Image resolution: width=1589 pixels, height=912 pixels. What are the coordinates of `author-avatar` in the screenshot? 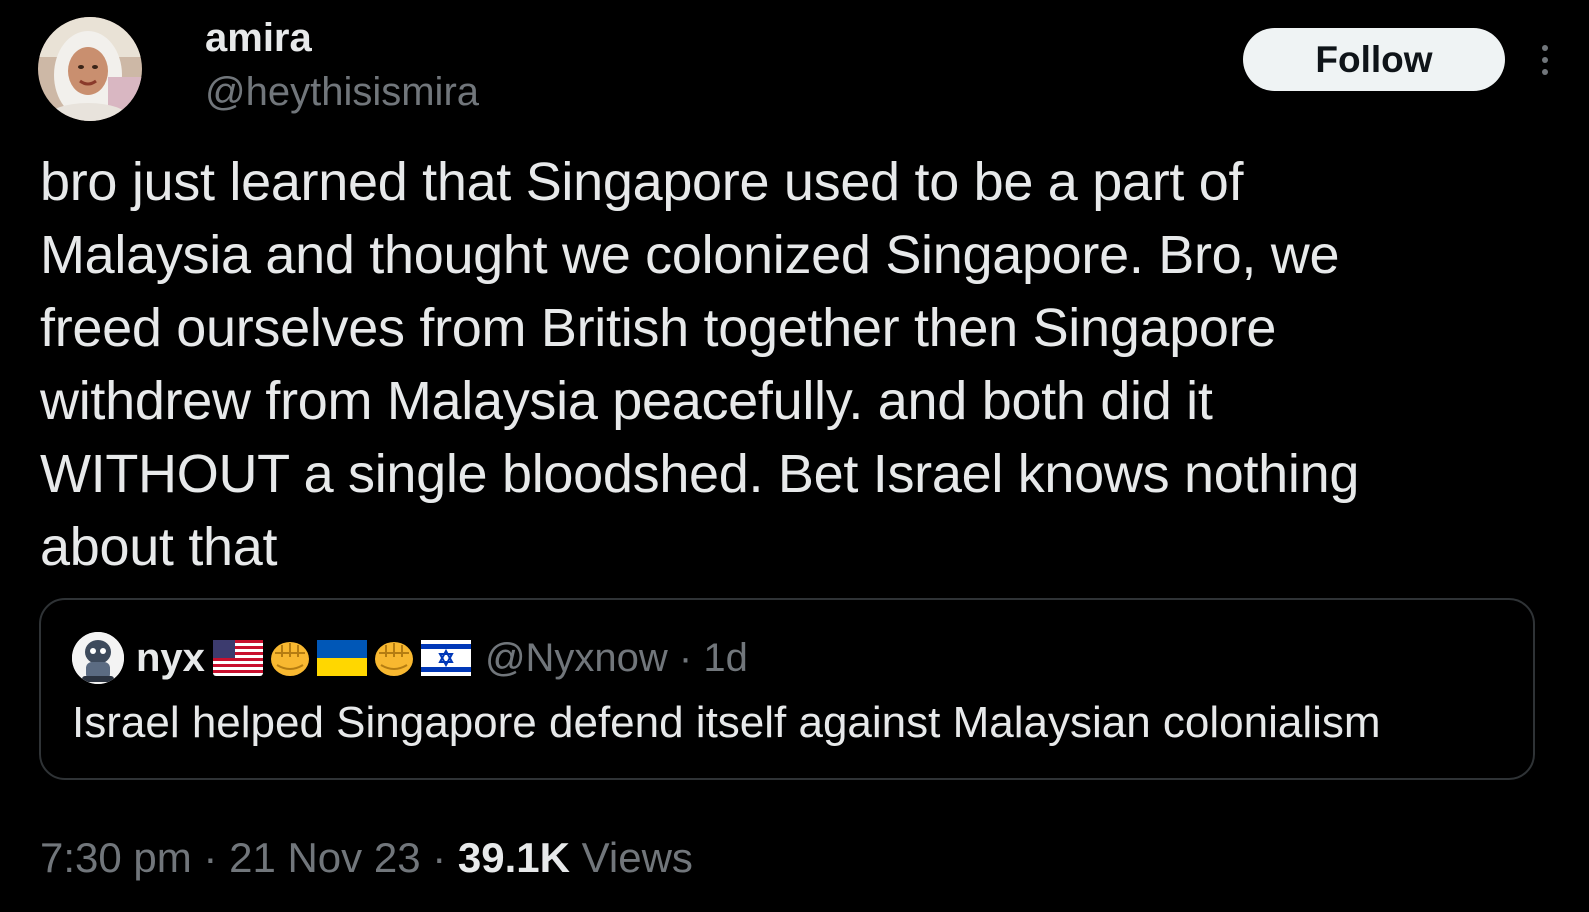 It's located at (90, 69).